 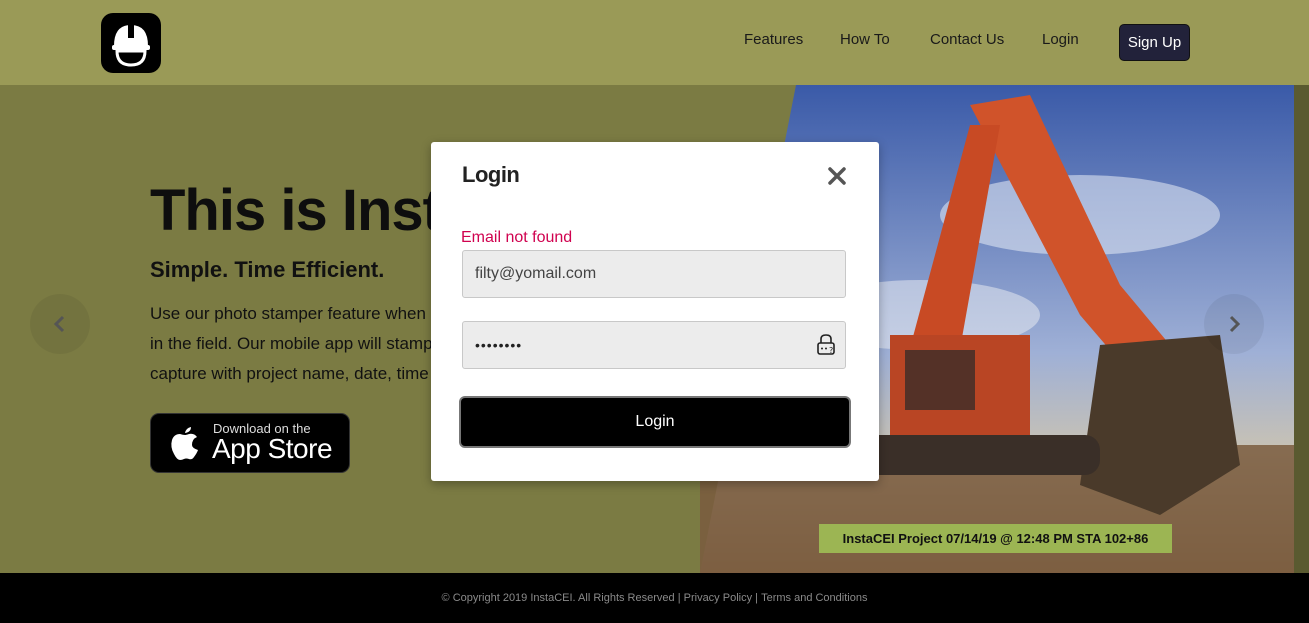 I want to click on hero-subtitle: Simple. Time Efficient., so click(x=267, y=269).